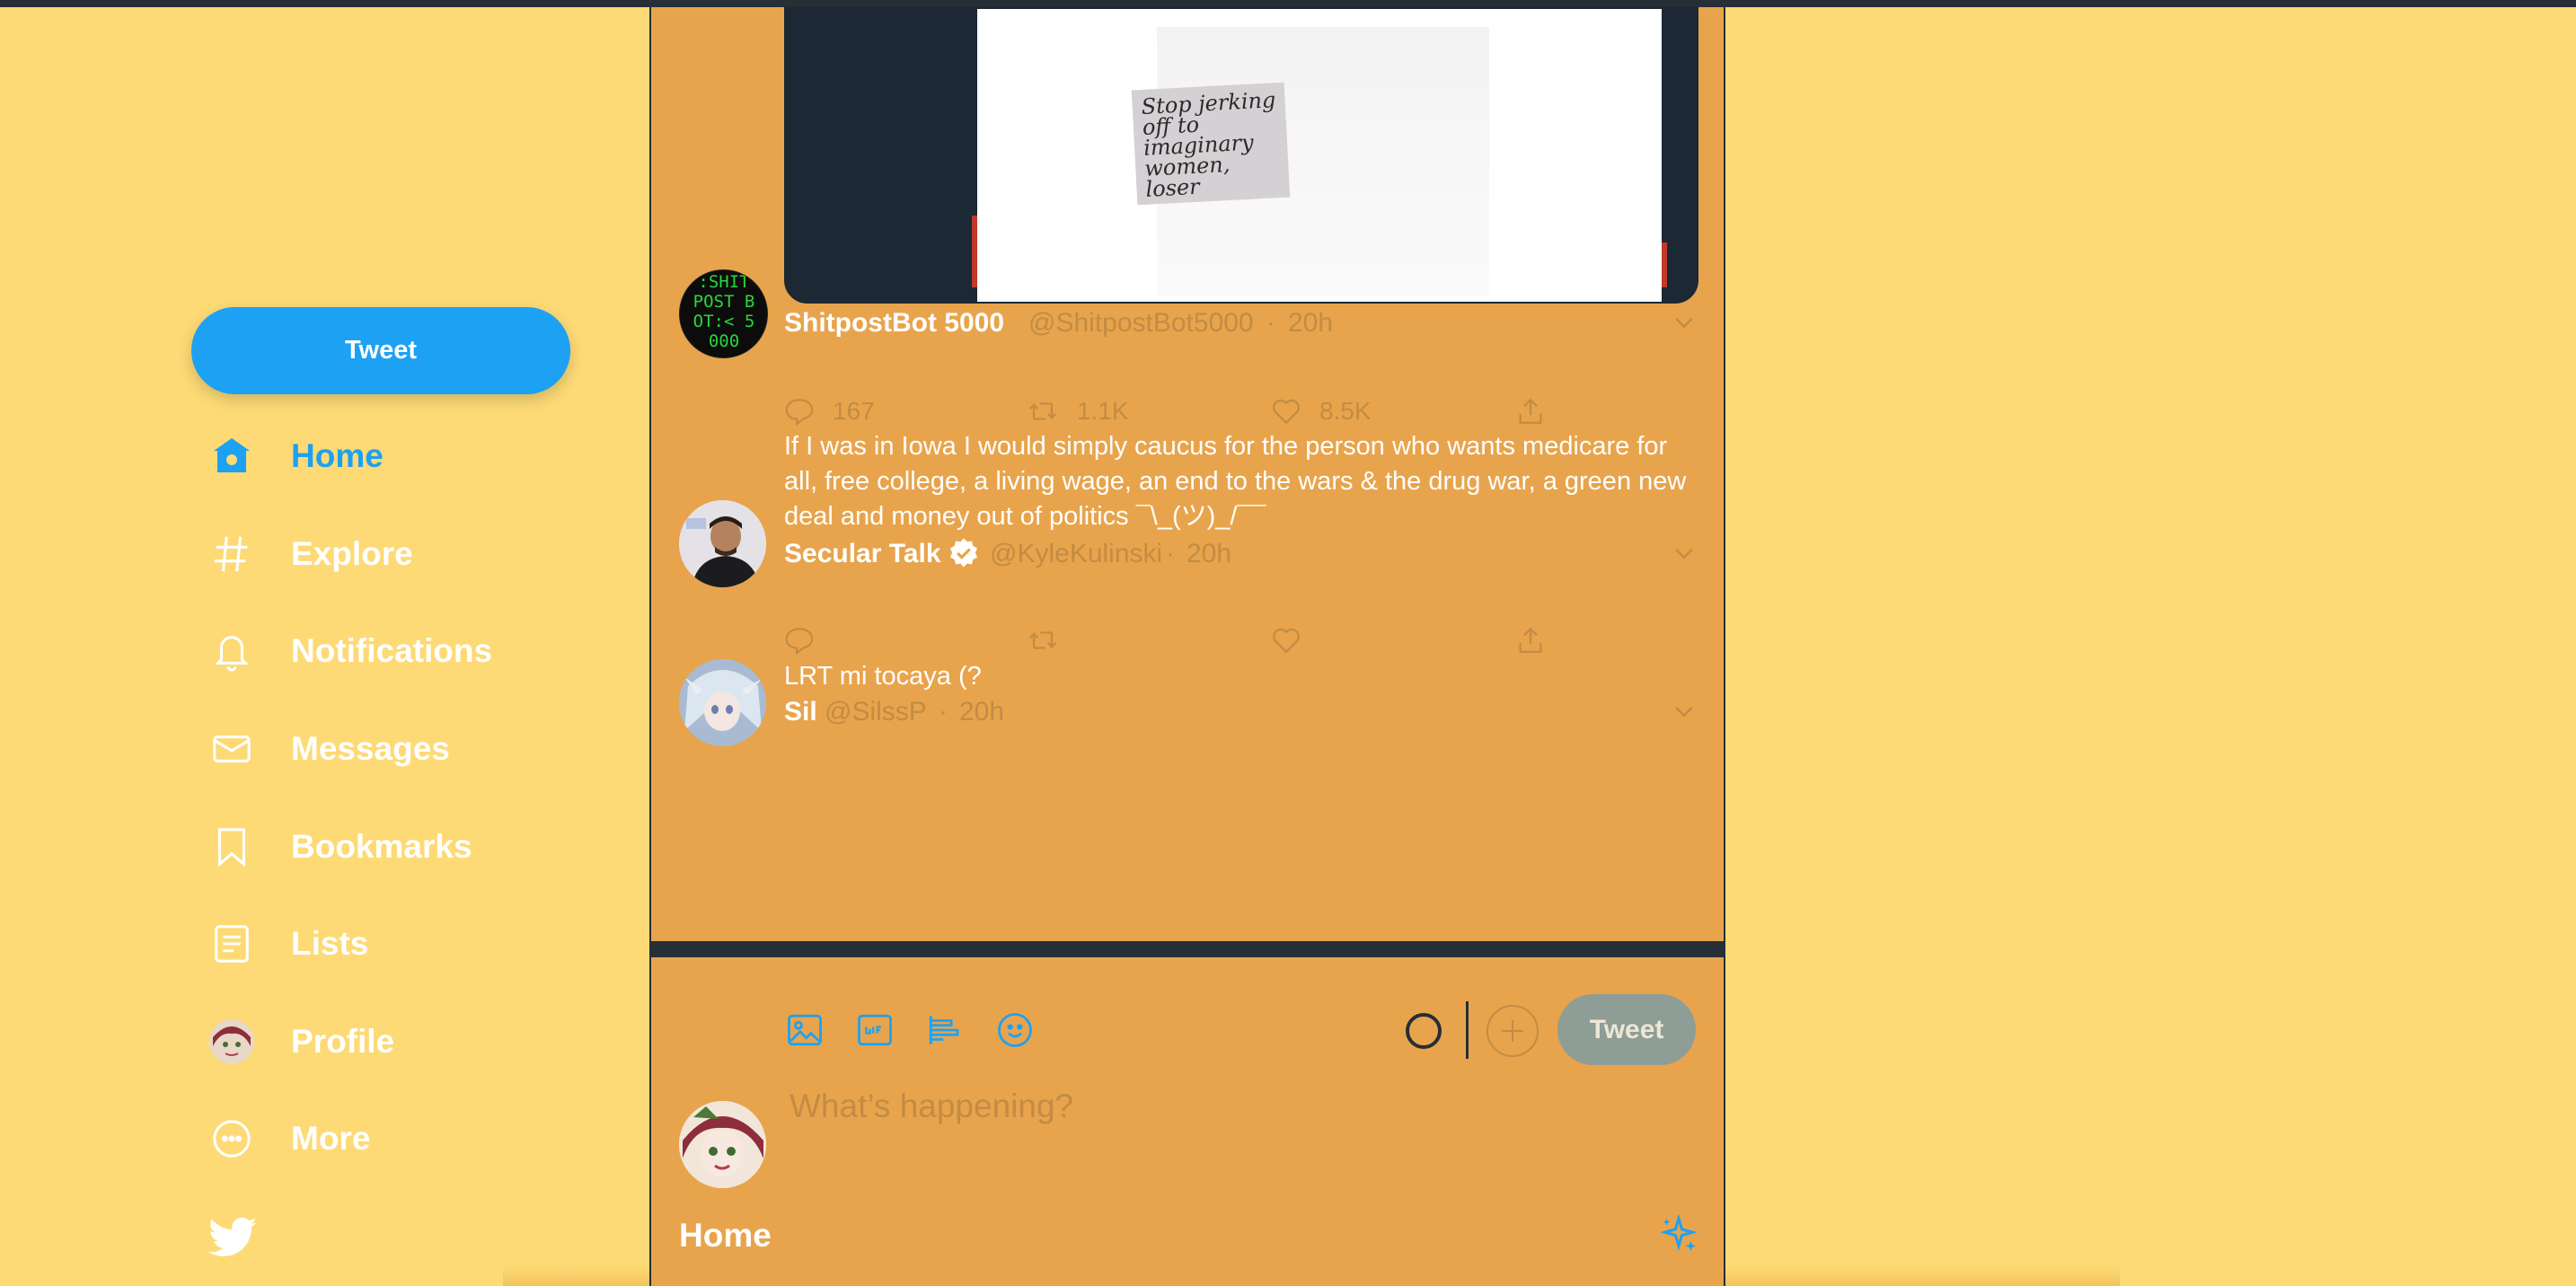 The height and width of the screenshot is (1286, 2576). Describe the element at coordinates (854, 411) in the screenshot. I see `reply-count: 167` at that location.